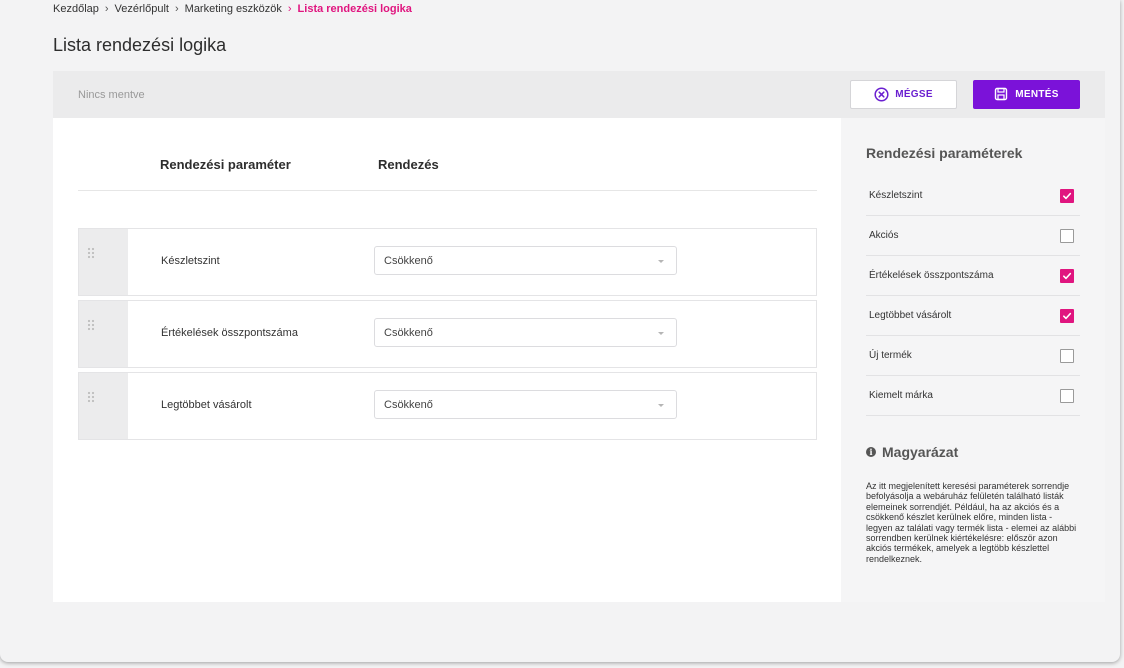  I want to click on side-panel-title: Rendezési paraméterek, so click(944, 153).